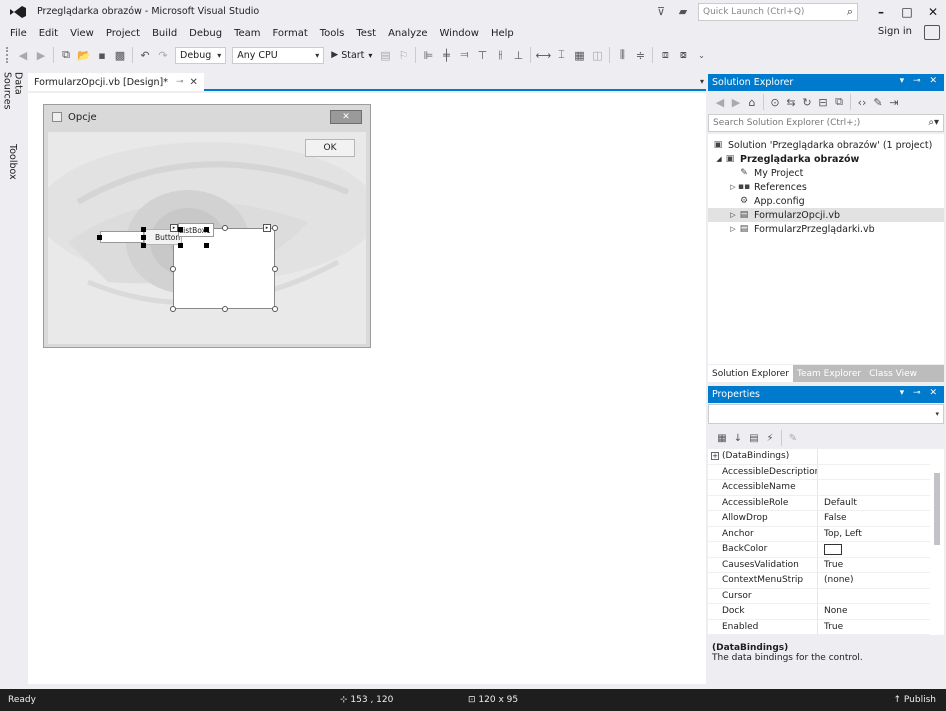  Describe the element at coordinates (622, 55) in the screenshot. I see `horizontal-spacing-icon: ⫼` at that location.